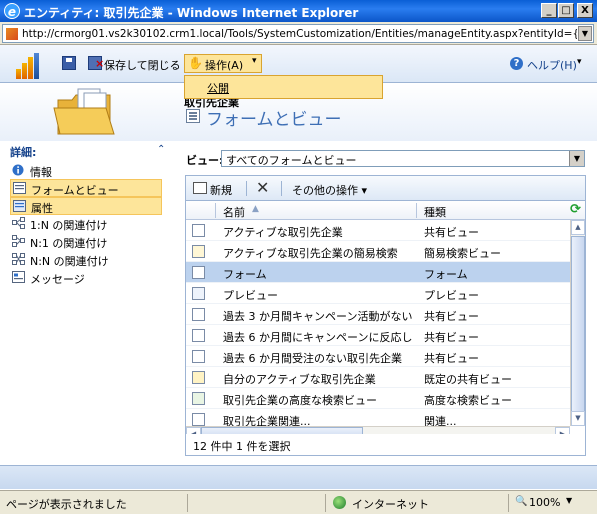 The height and width of the screenshot is (514, 597). I want to click on grid-status: 12 件中 1 件を選択, so click(385, 444).